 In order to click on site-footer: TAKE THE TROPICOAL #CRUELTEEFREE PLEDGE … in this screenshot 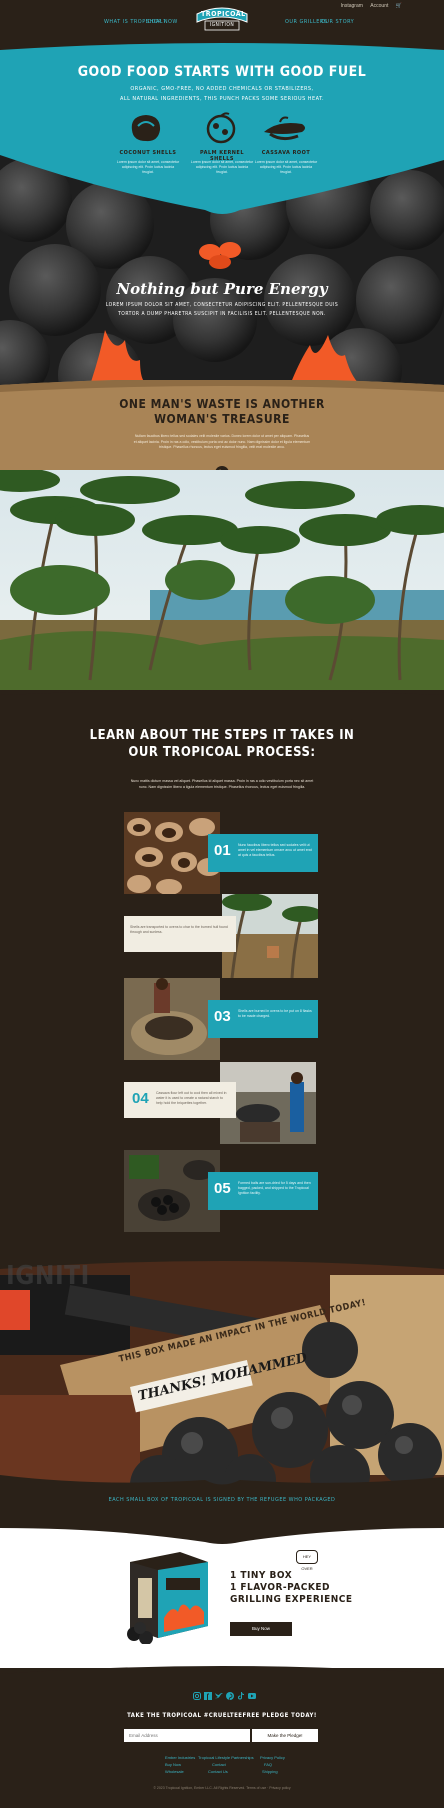, I will do `click(222, 1737)`.